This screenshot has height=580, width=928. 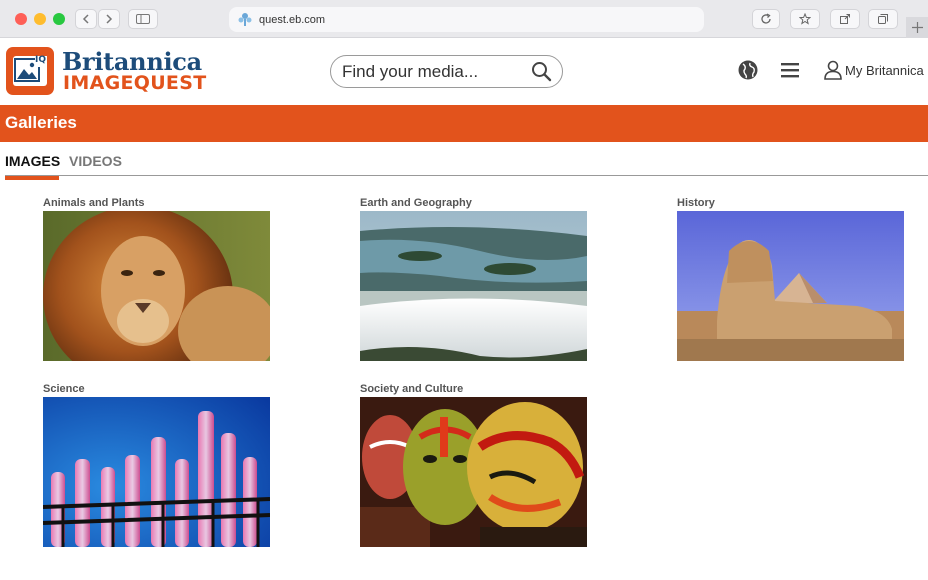 I want to click on user-icon, so click(x=833, y=70).